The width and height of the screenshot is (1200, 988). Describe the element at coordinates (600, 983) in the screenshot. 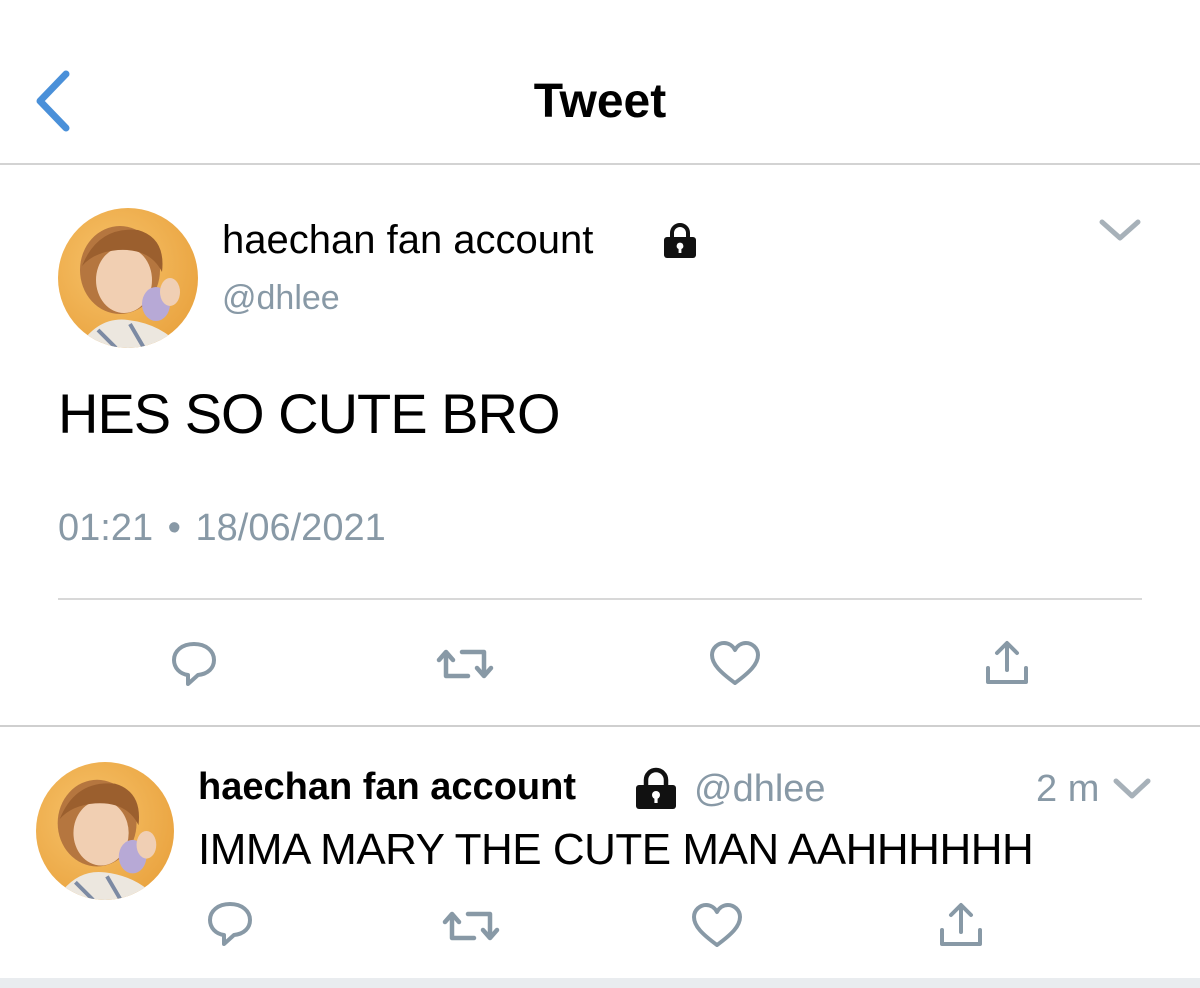

I see `bottom-divider` at that location.